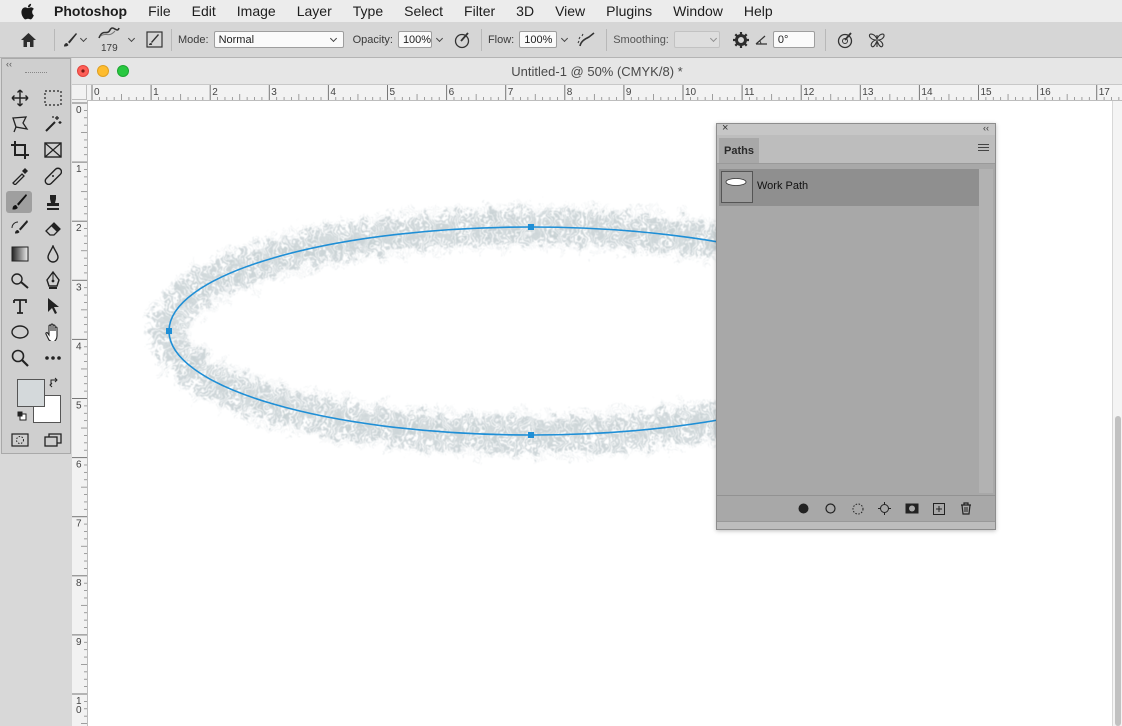 Image resolution: width=1122 pixels, height=726 pixels. Describe the element at coordinates (53, 150) in the screenshot. I see `frame-tool-icon` at that location.